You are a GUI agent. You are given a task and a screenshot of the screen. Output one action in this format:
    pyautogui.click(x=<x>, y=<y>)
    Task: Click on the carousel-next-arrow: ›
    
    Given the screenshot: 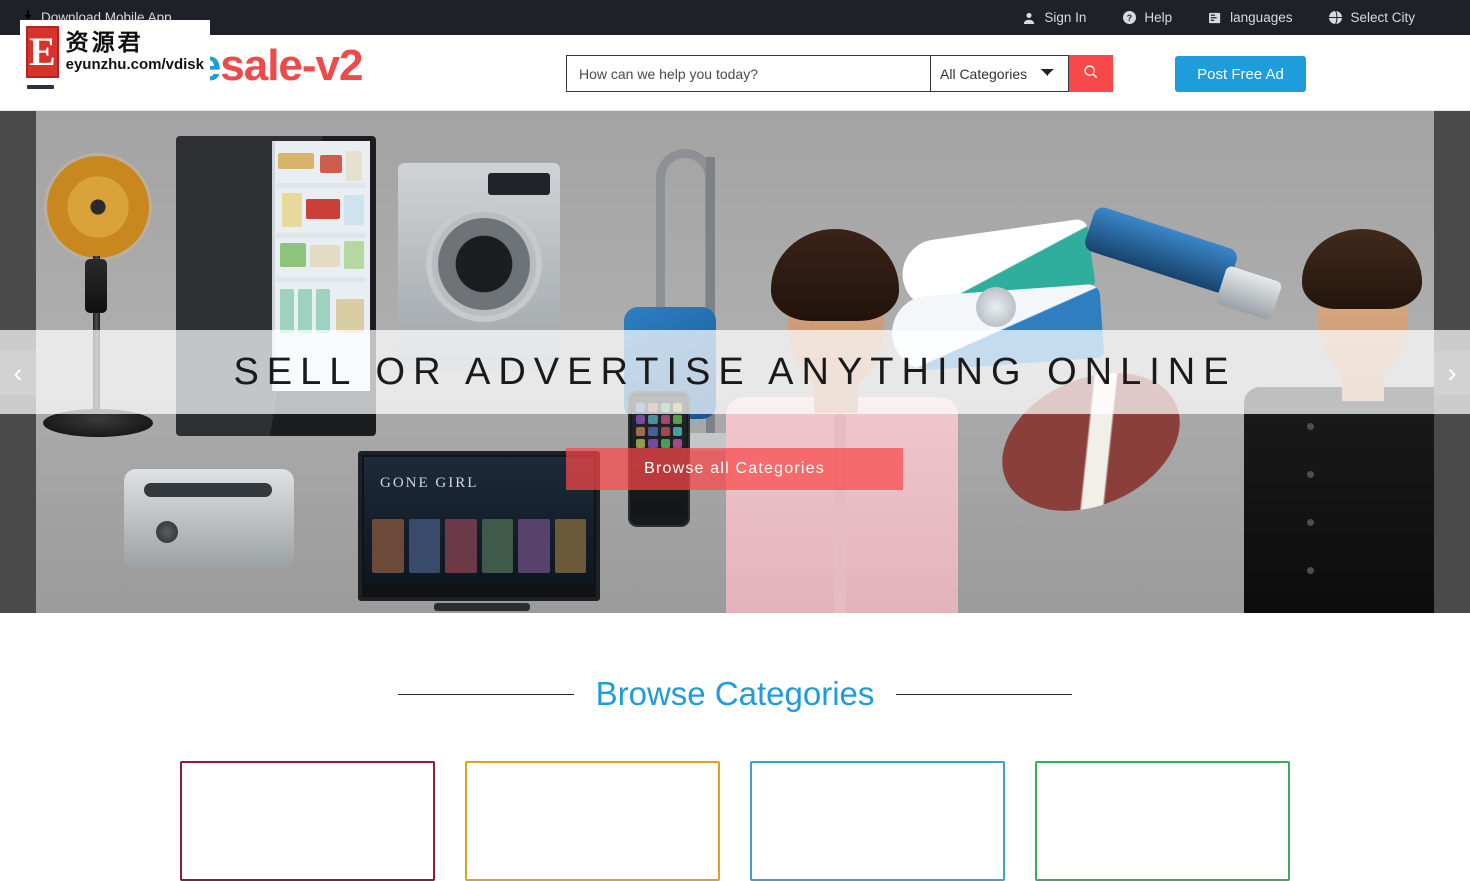 What is the action you would take?
    pyautogui.click(x=1452, y=373)
    